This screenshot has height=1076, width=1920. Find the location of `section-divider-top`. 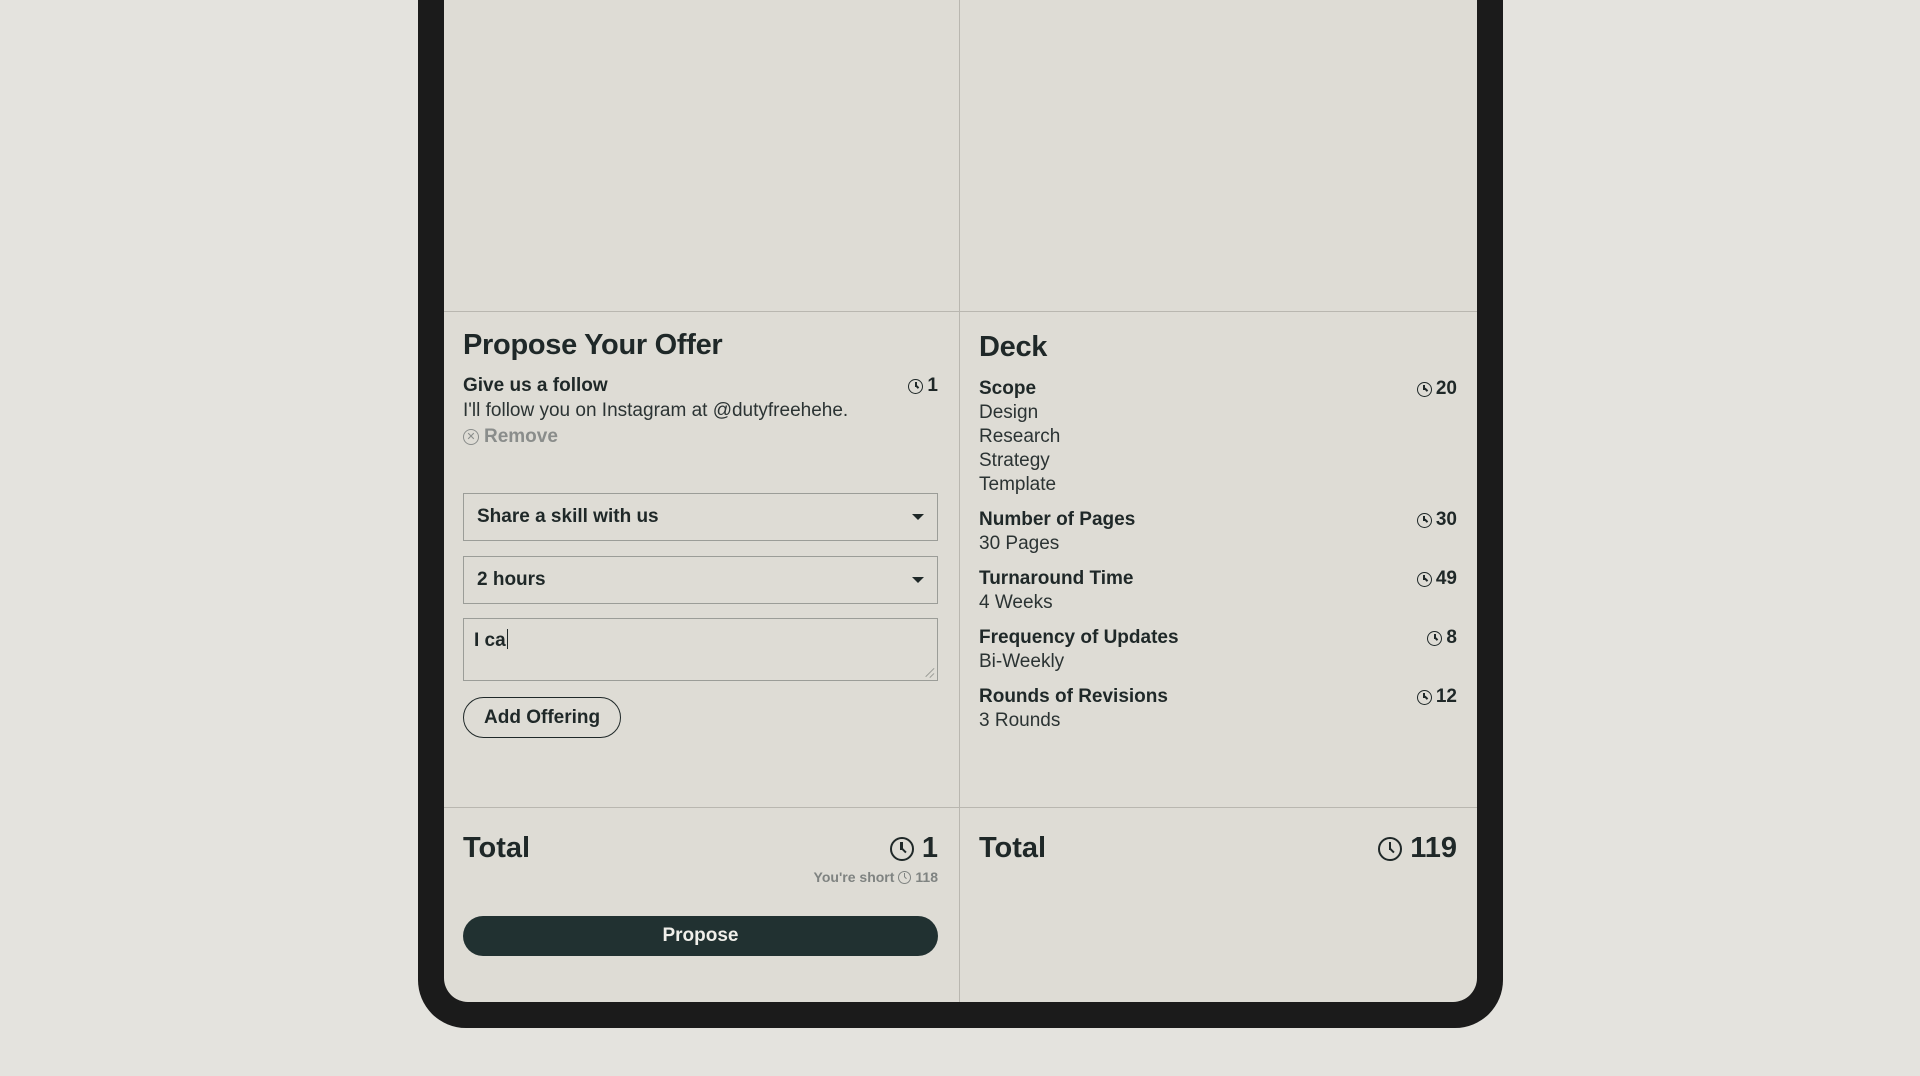

section-divider-top is located at coordinates (960, 311).